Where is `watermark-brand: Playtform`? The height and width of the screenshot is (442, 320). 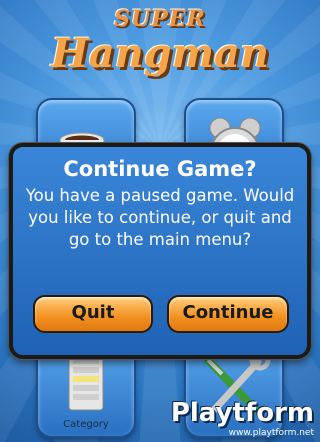
watermark-brand: Playtform is located at coordinates (242, 413).